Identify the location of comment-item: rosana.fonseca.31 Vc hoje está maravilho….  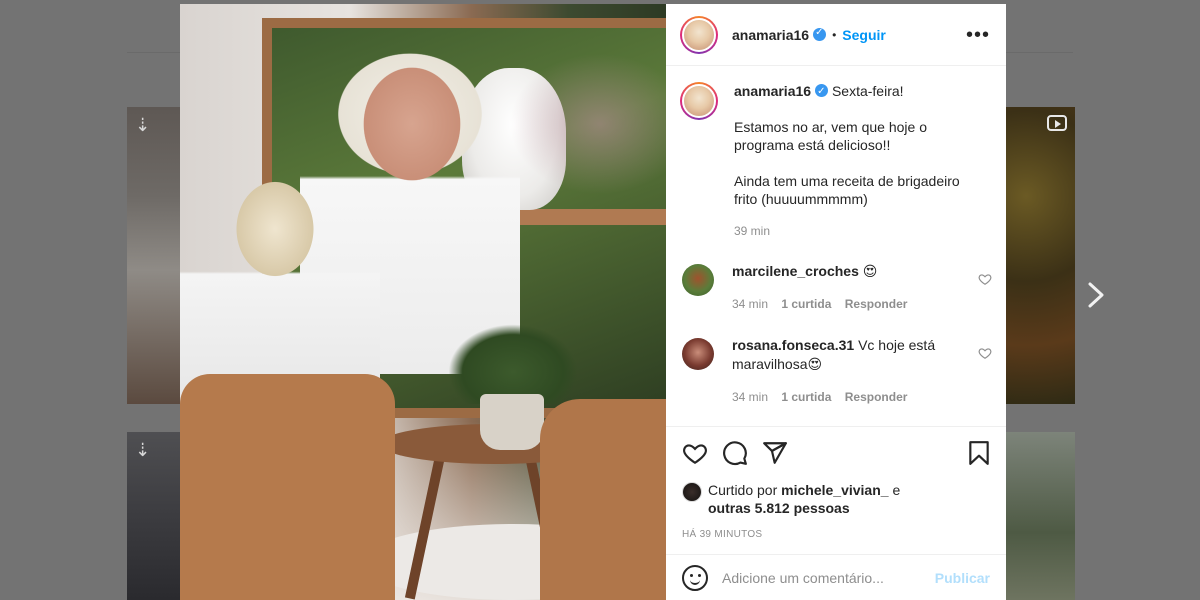
(836, 371).